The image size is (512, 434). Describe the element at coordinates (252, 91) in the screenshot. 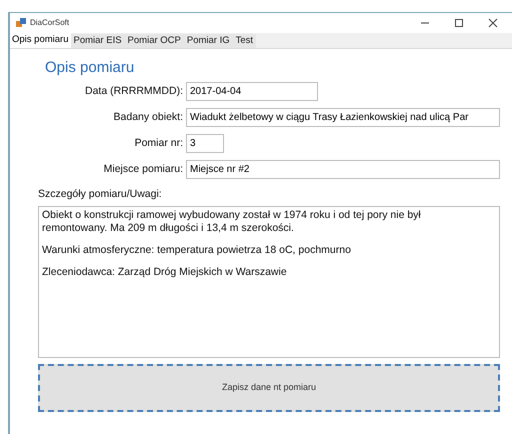

I see `input-field: 2017-04-04` at that location.